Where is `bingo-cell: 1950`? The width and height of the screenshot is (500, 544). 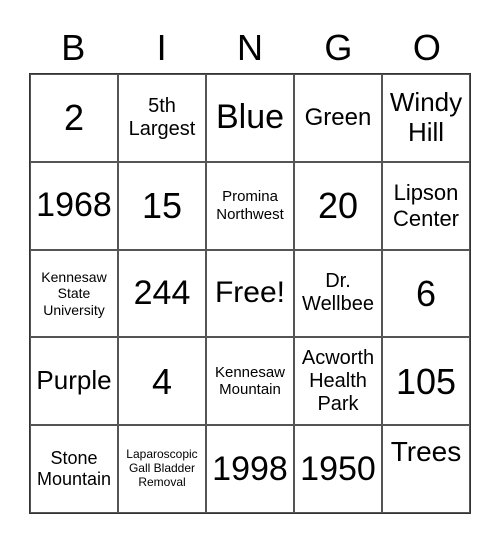 bingo-cell: 1950 is located at coordinates (338, 469).